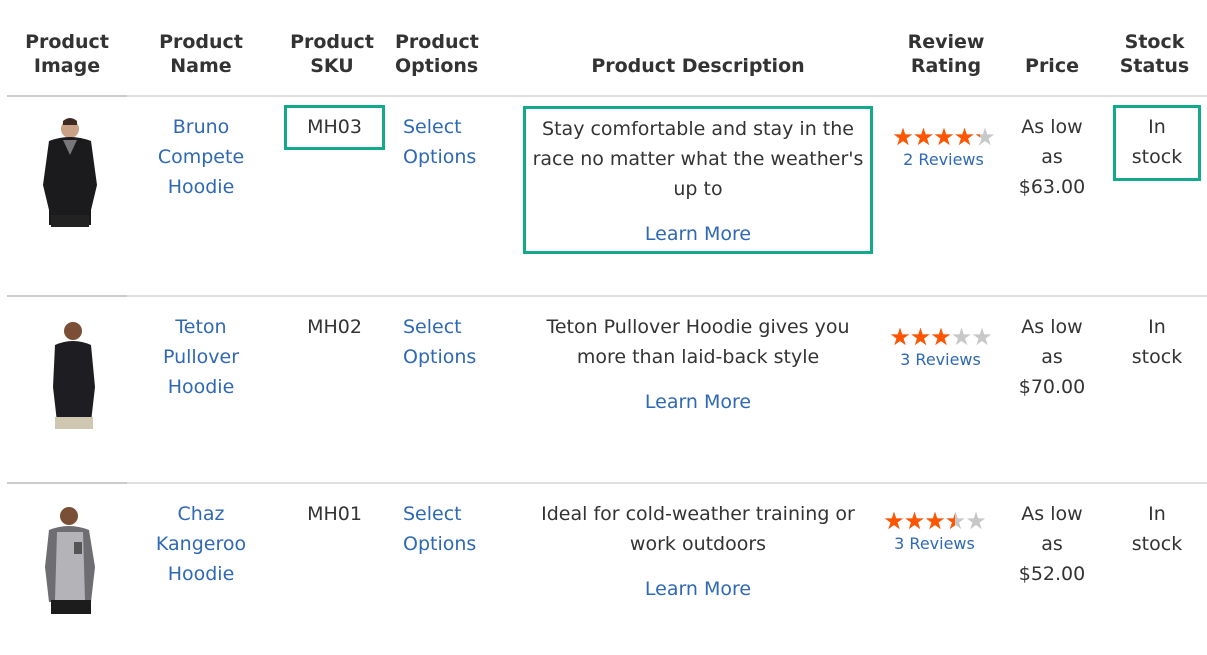 This screenshot has height=655, width=1207. Describe the element at coordinates (698, 66) in the screenshot. I see `header-product-description: Product Description` at that location.